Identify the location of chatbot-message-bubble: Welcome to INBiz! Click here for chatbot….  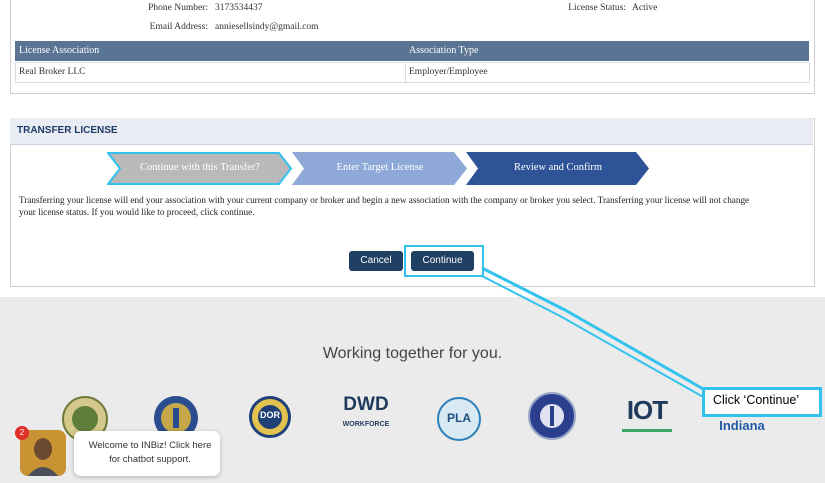
(147, 453).